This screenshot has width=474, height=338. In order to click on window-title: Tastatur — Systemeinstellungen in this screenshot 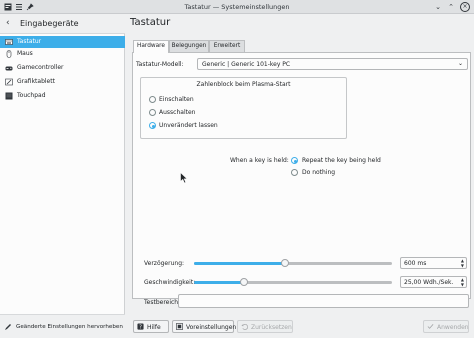, I will do `click(237, 7)`.